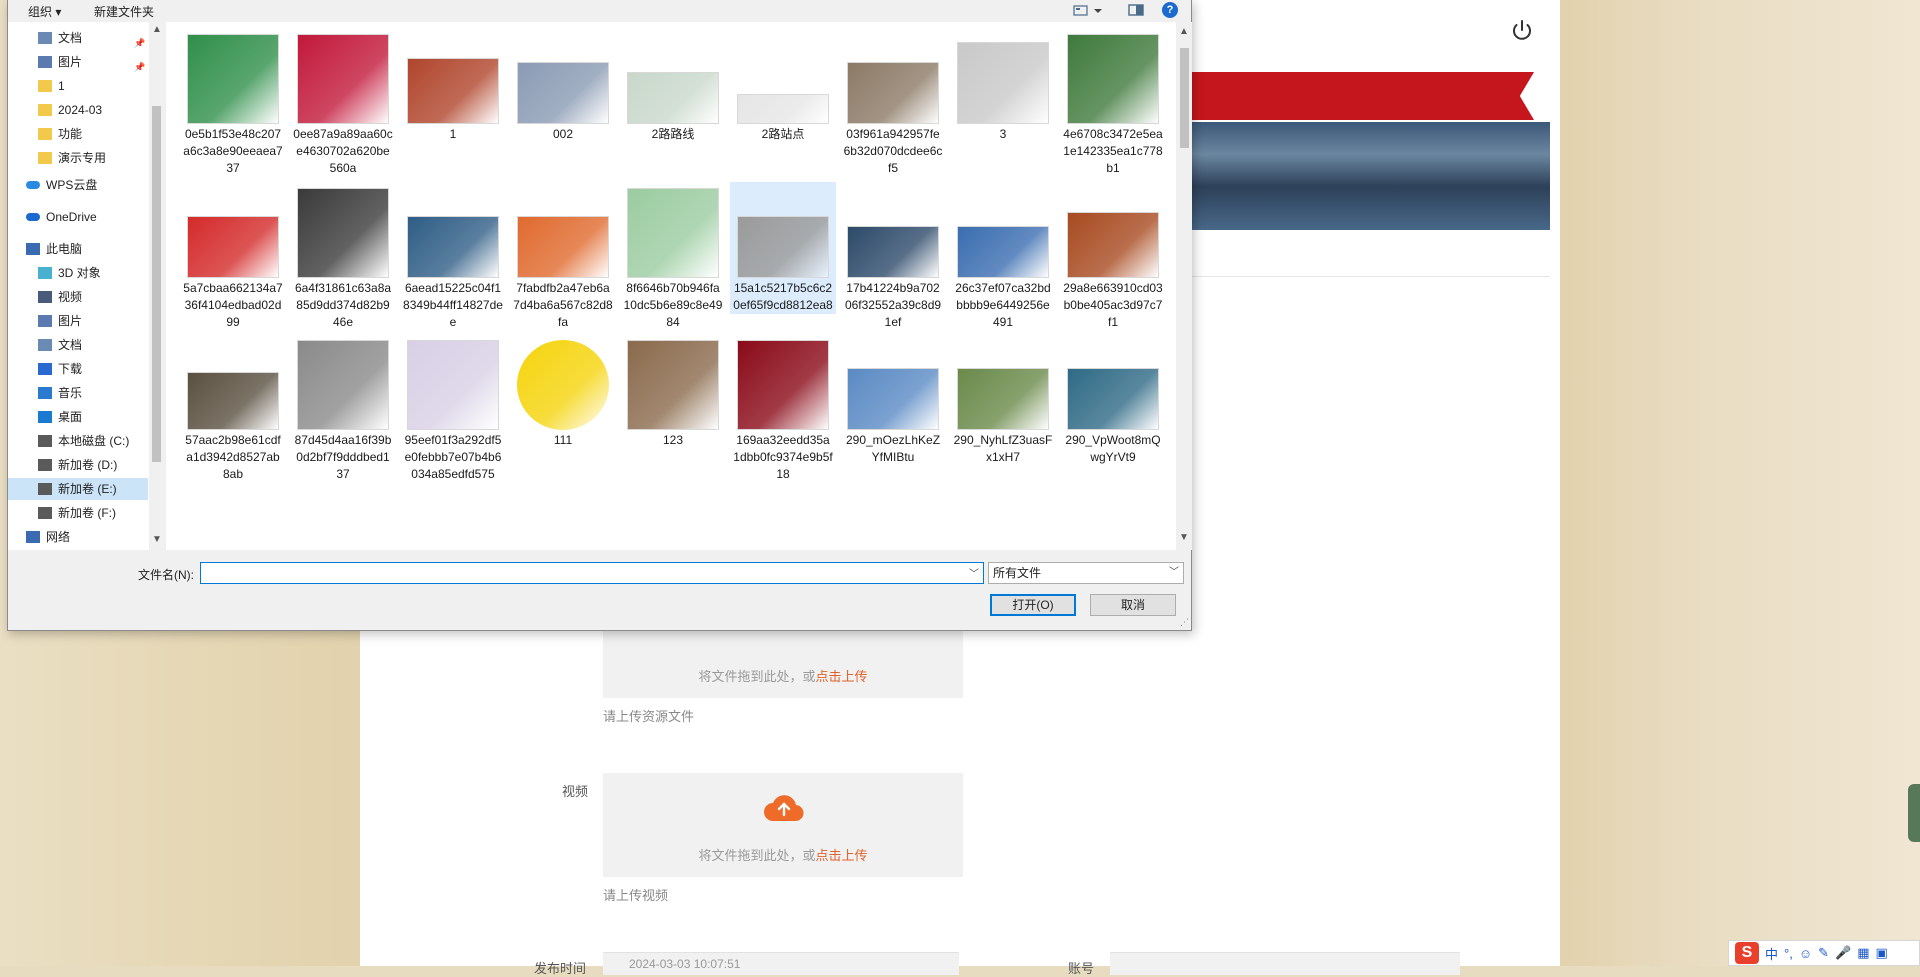 This screenshot has width=1920, height=977. Describe the element at coordinates (1033, 605) in the screenshot. I see `open-button: 打开(O)` at that location.